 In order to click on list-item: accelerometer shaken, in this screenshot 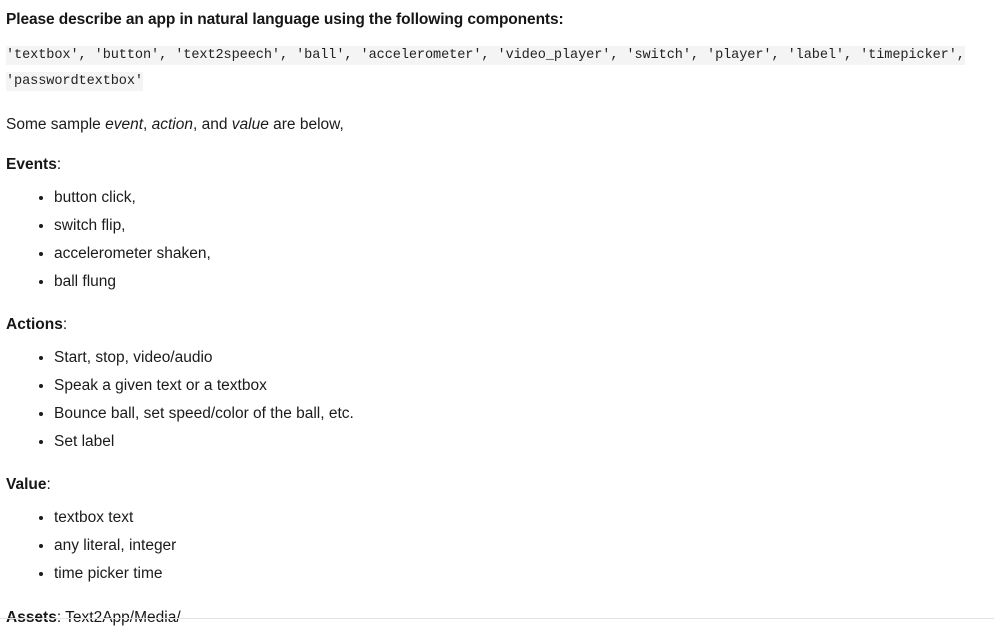, I will do `click(500, 254)`.